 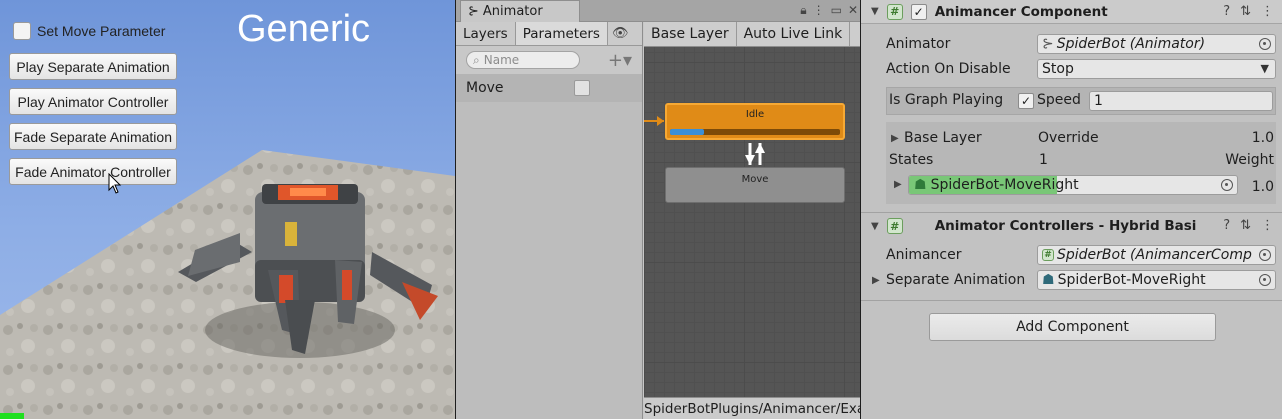 What do you see at coordinates (755, 114) in the screenshot?
I see `state-idle-label: Idle` at bounding box center [755, 114].